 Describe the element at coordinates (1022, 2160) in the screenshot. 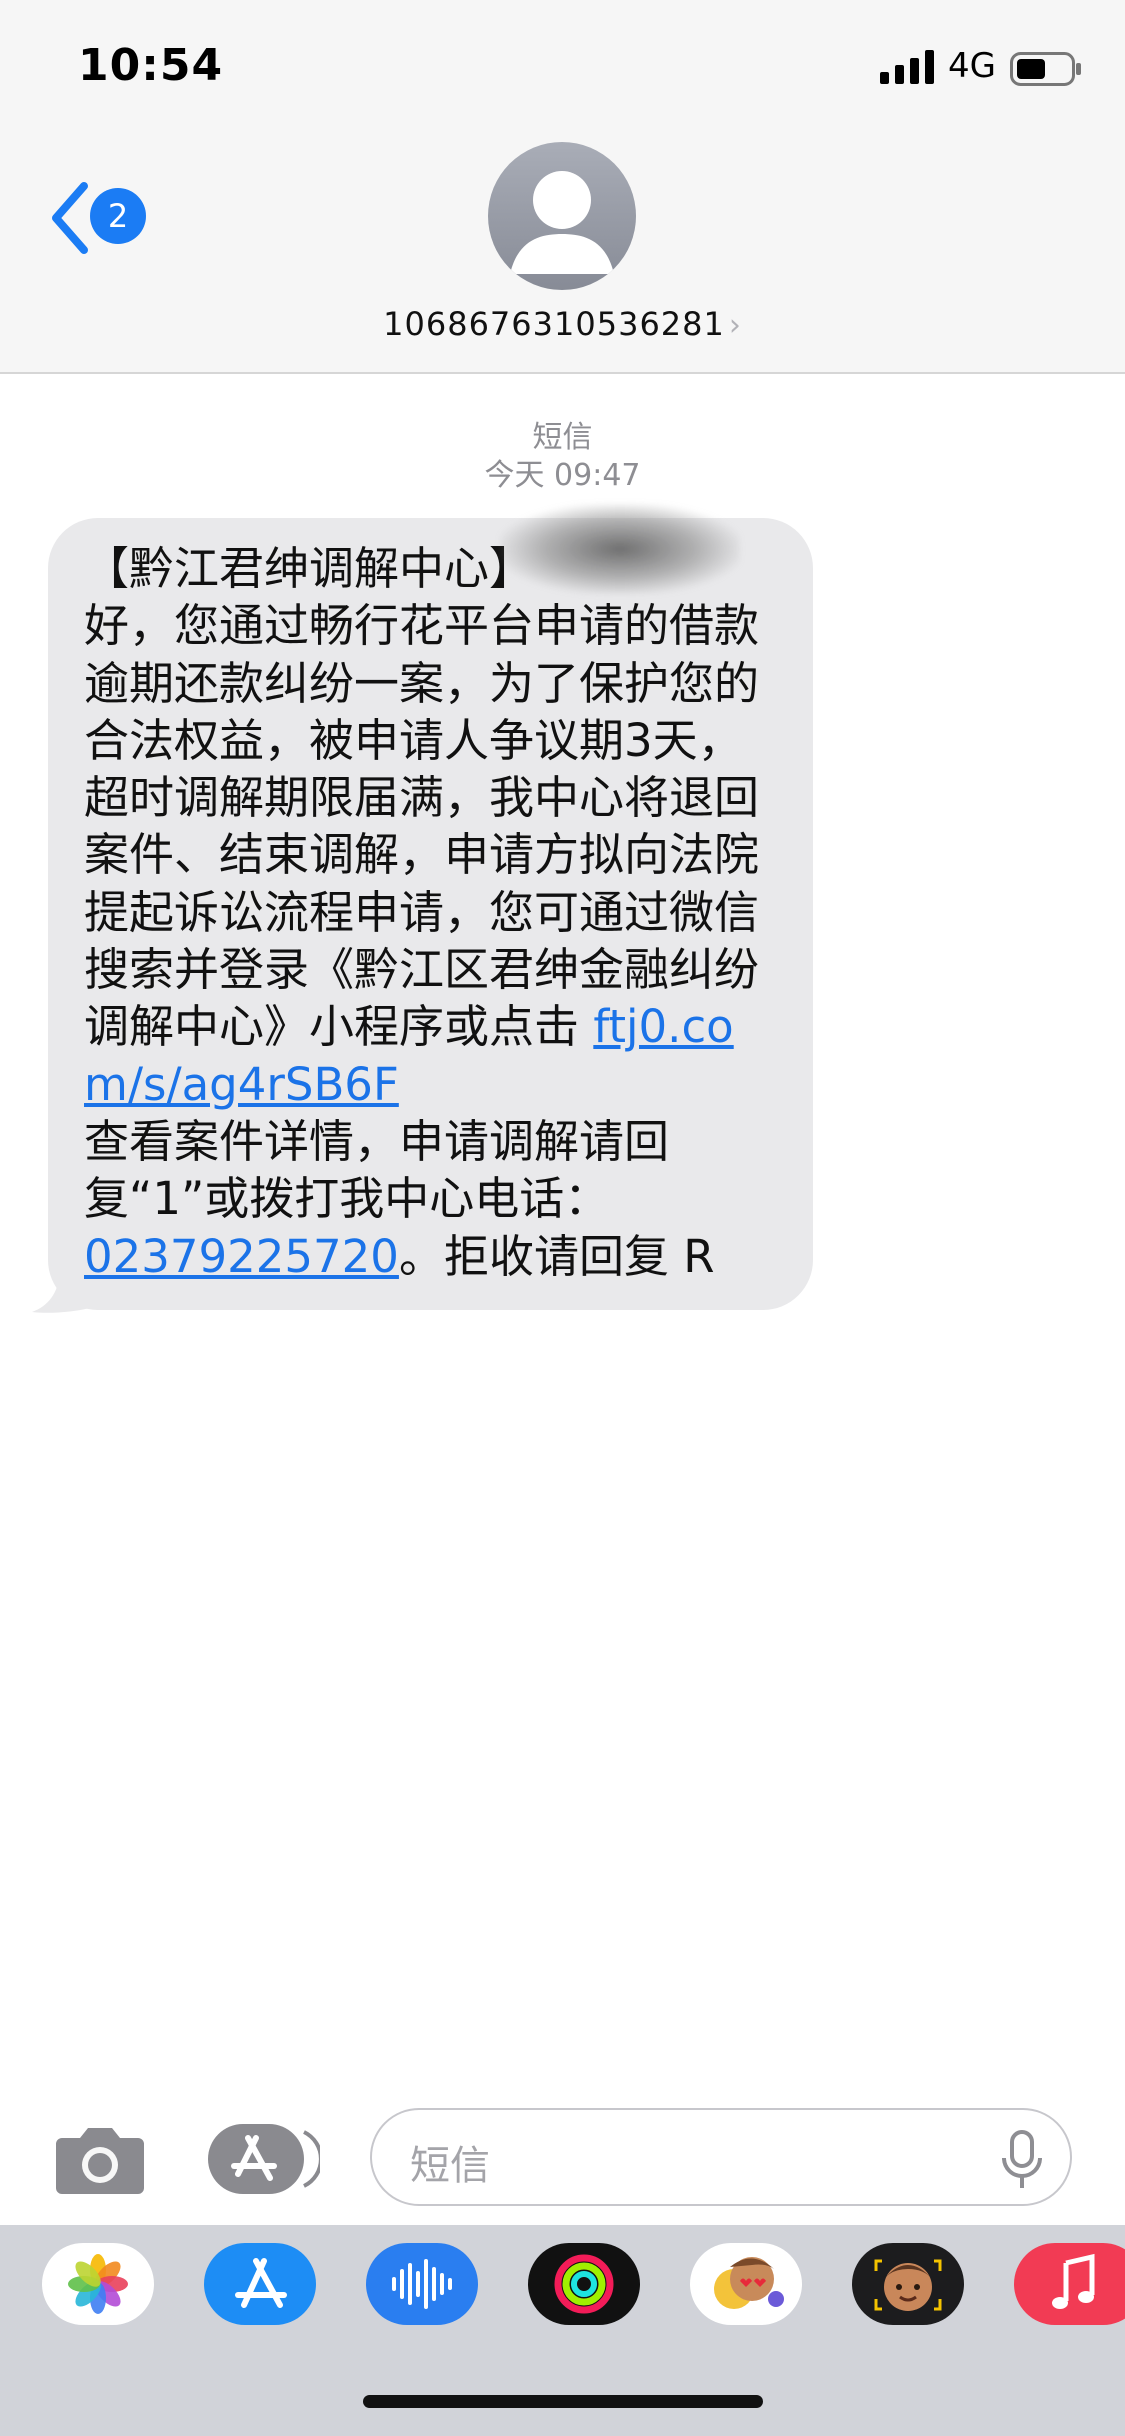

I see `microphone-icon` at that location.